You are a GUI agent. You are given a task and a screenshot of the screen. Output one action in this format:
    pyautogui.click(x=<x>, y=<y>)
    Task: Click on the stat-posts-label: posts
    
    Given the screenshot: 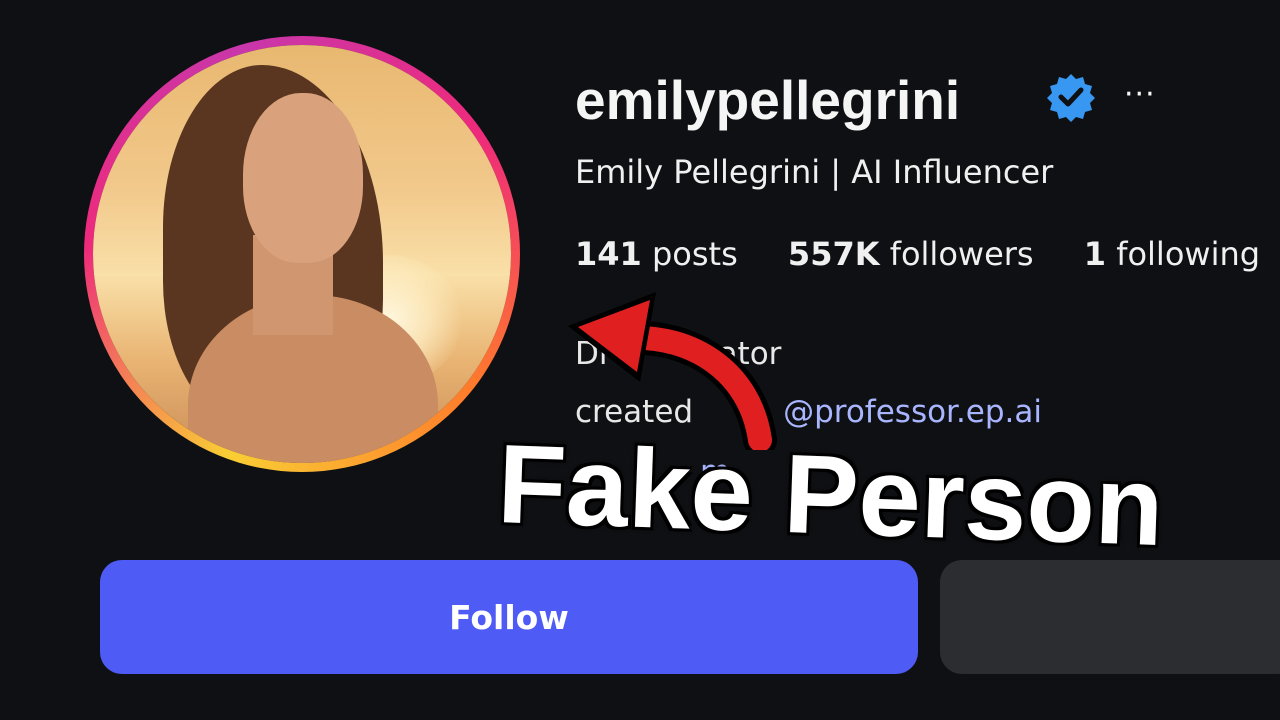 What is the action you would take?
    pyautogui.click(x=694, y=254)
    